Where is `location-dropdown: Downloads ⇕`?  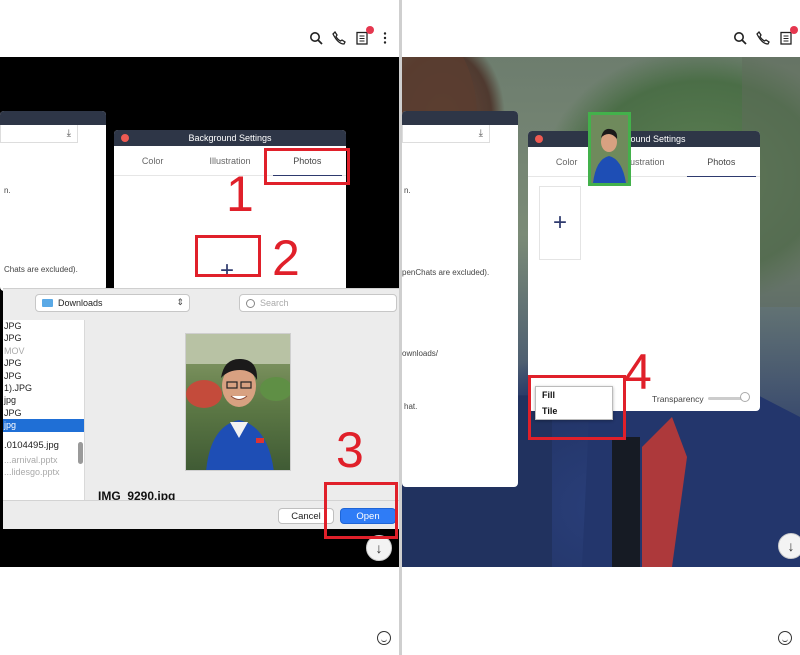 location-dropdown: Downloads ⇕ is located at coordinates (112, 303).